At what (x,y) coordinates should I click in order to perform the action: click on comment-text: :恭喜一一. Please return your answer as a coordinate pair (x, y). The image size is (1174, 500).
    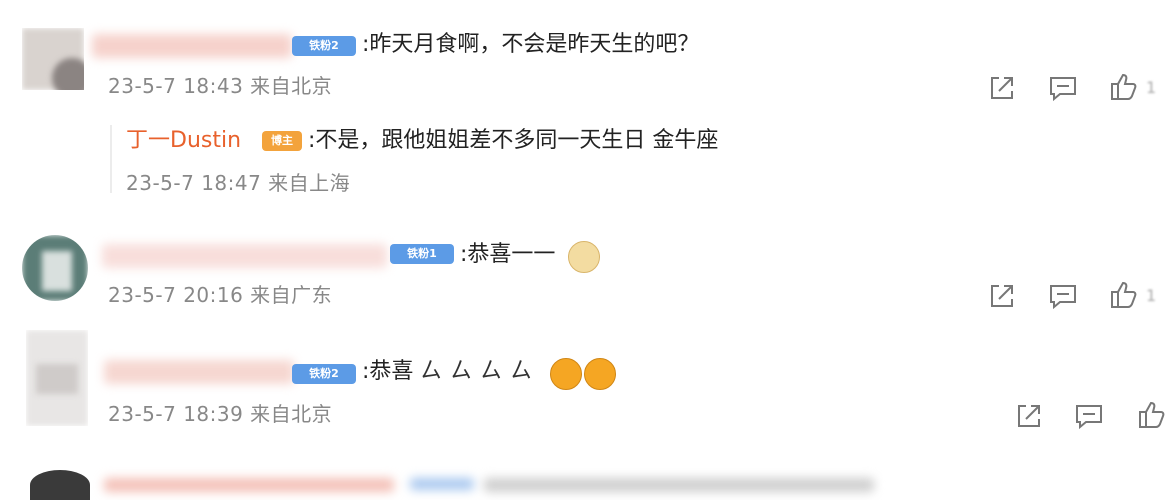
    Looking at the image, I should click on (508, 254).